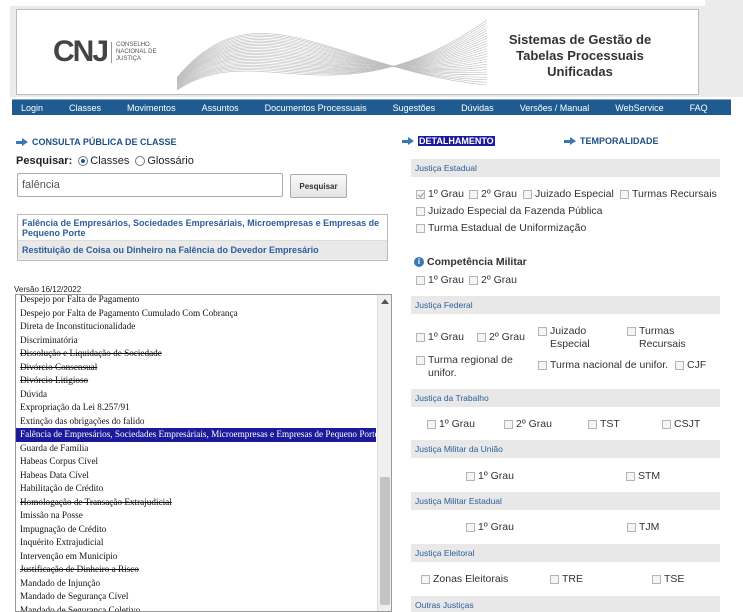 This screenshot has height=612, width=743. I want to click on nav-item-sugest-es: Sugestões, so click(414, 108).